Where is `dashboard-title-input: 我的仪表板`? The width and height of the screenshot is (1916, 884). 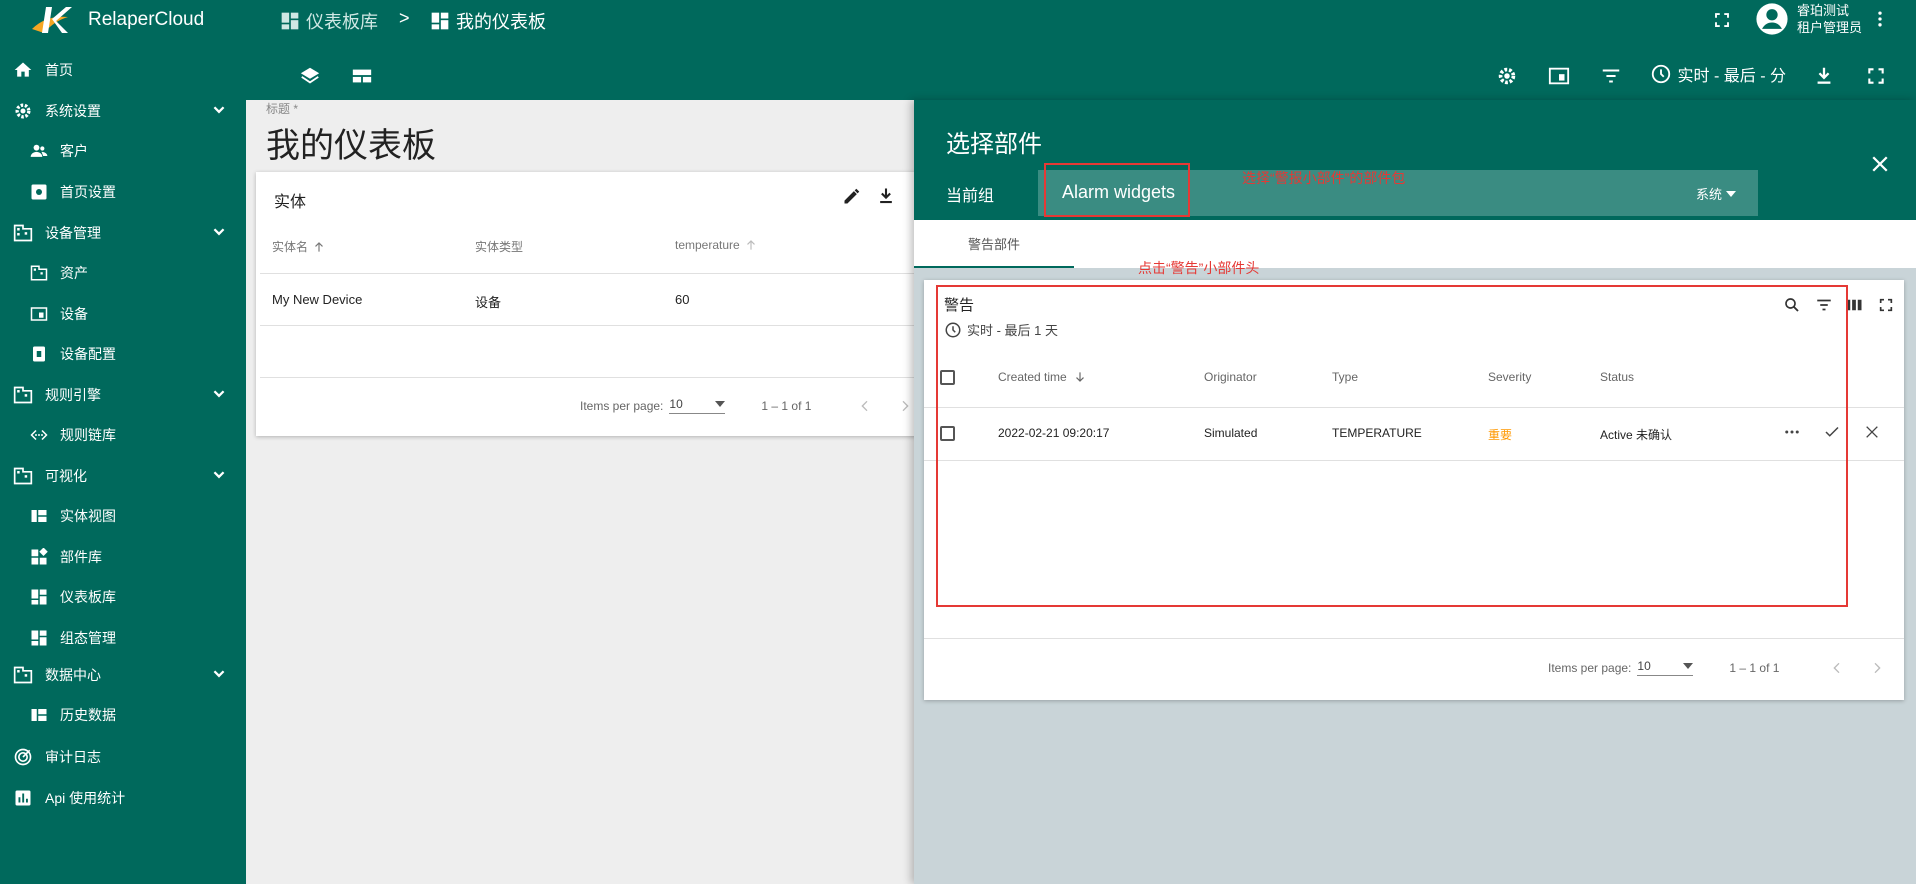 dashboard-title-input: 我的仪表板 is located at coordinates (351, 142).